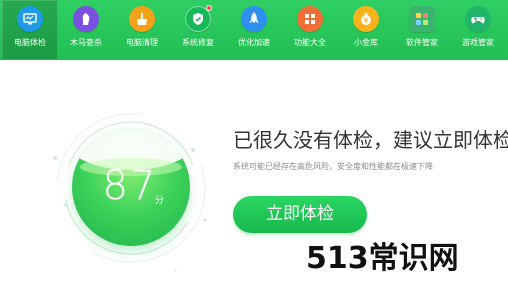 This screenshot has height=286, width=508. What do you see at coordinates (478, 19) in the screenshot?
I see `gamepad-icon` at bounding box center [478, 19].